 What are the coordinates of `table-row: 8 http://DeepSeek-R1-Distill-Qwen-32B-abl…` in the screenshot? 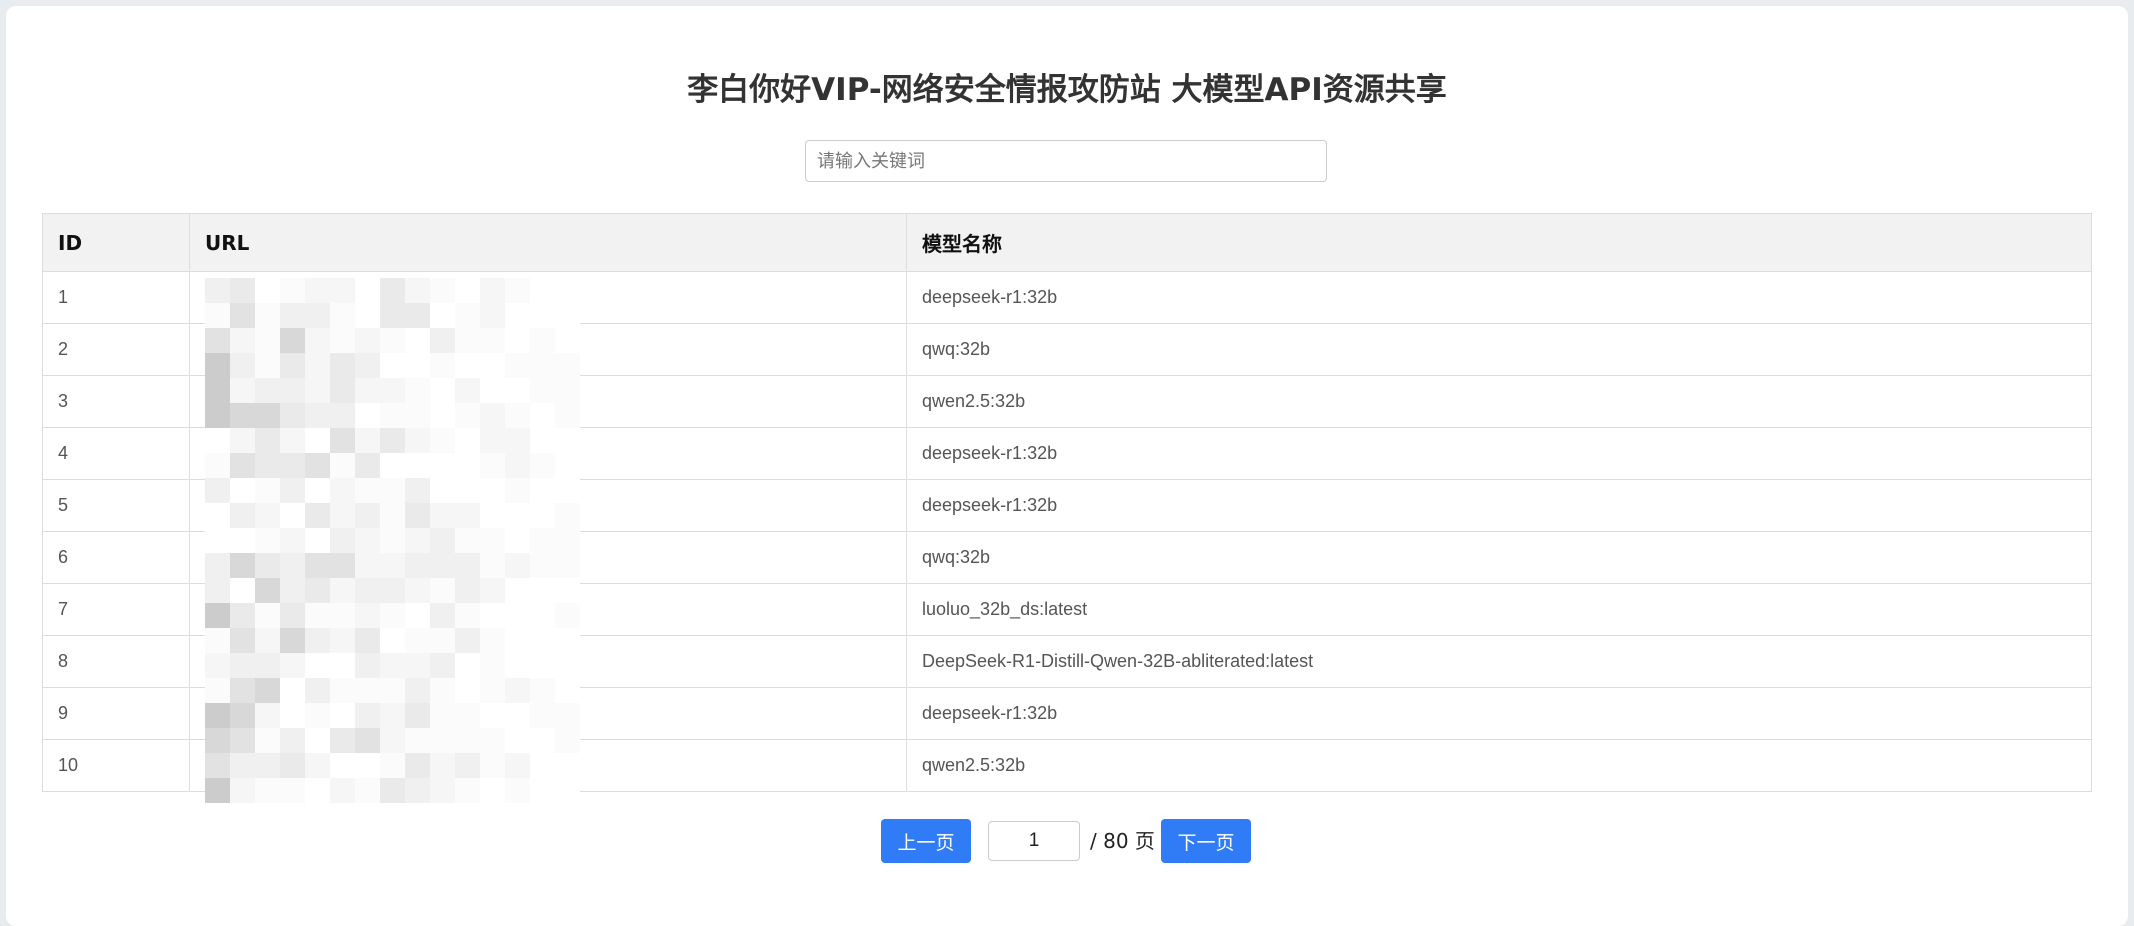 It's located at (1067, 661).